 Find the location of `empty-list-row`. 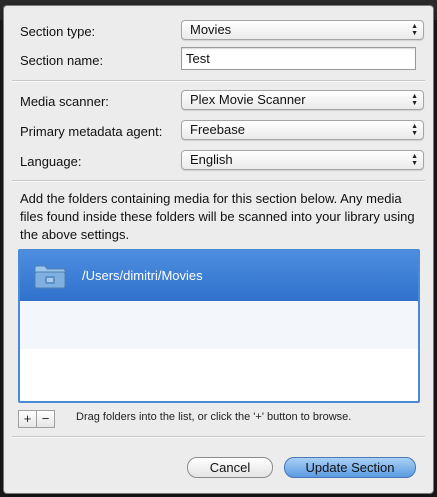

empty-list-row is located at coordinates (219, 325).